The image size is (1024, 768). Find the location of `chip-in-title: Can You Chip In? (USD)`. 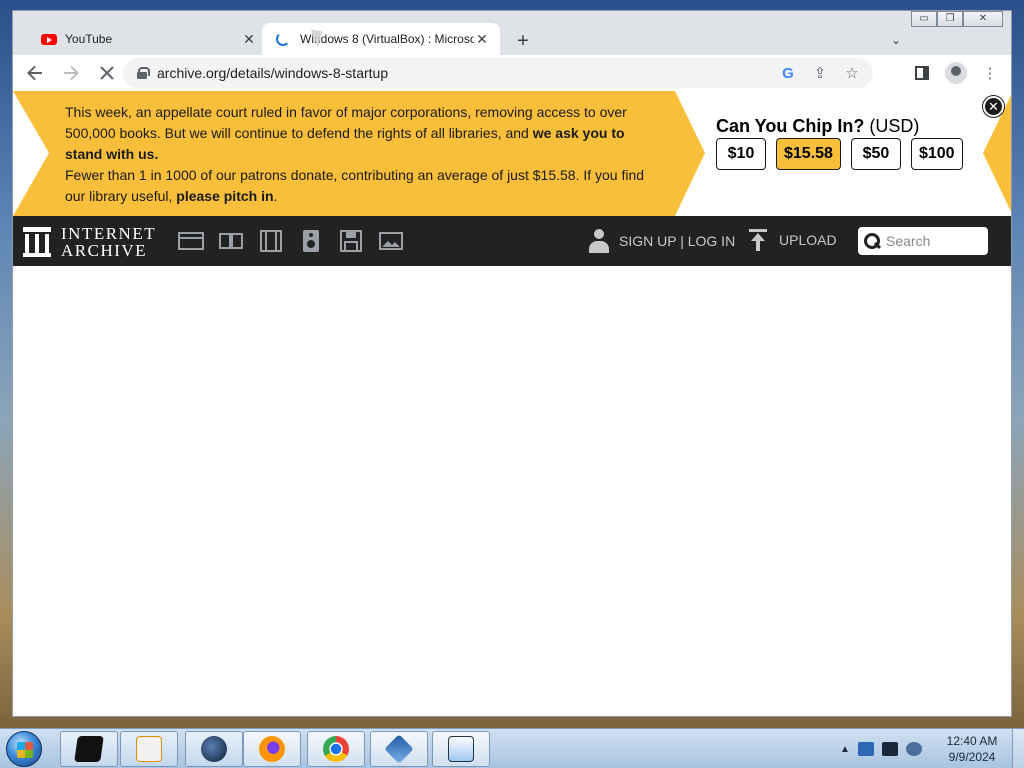

chip-in-title: Can You Chip In? (USD) is located at coordinates (817, 126).